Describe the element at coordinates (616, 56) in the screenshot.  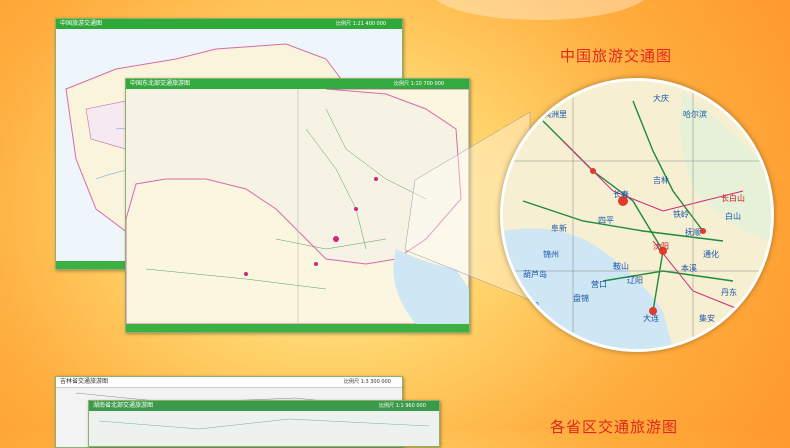
I see `caption-china-map: 中国旅游交通图` at that location.